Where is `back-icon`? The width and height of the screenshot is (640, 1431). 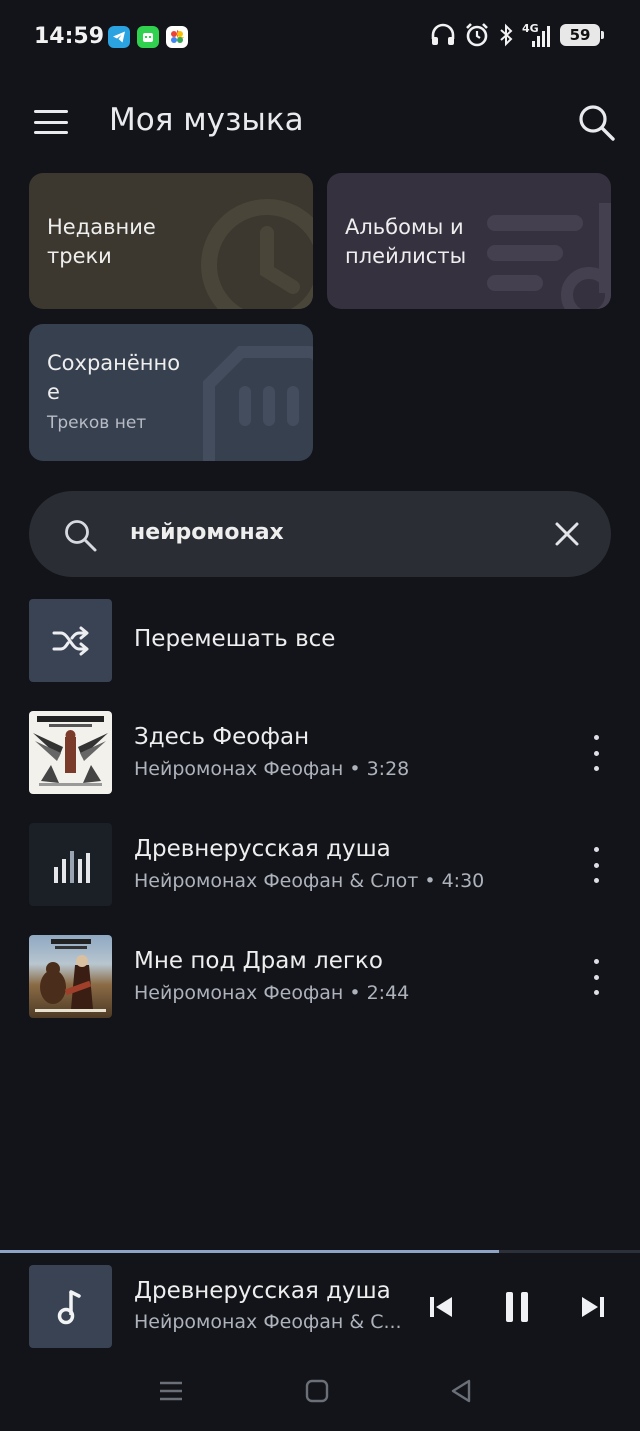 back-icon is located at coordinates (461, 1391).